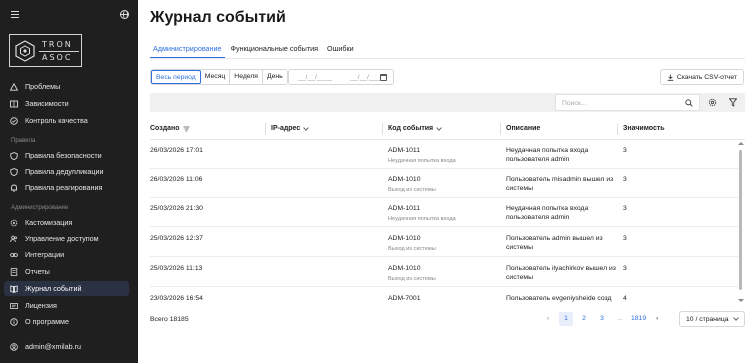 The height and width of the screenshot is (363, 756). I want to click on info-icon, so click(14, 321).